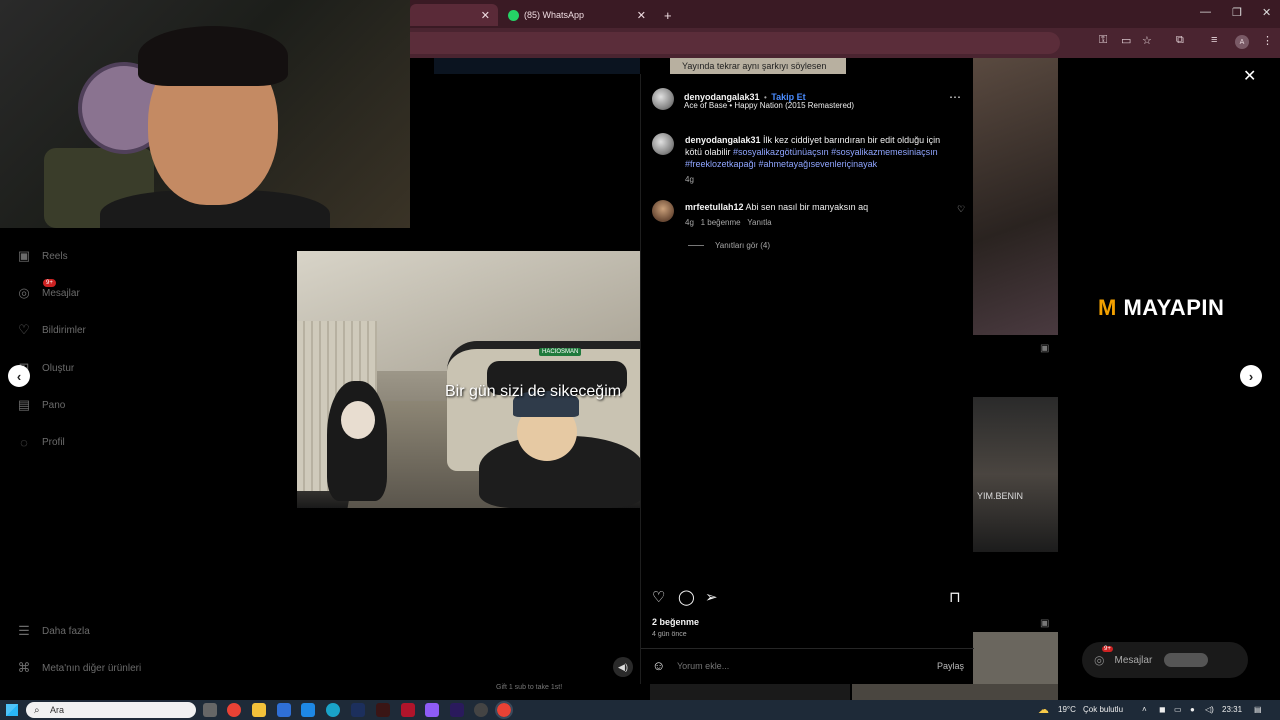 This screenshot has height=720, width=1280. What do you see at coordinates (24, 255) in the screenshot?
I see `reels-icon: ▣` at bounding box center [24, 255].